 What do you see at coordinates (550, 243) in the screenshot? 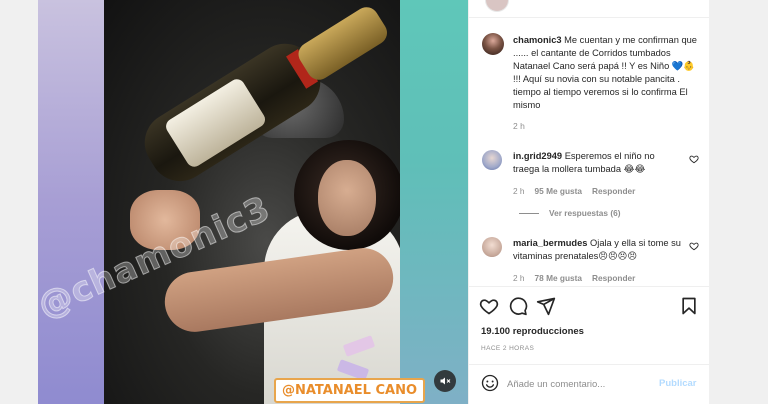
I see `comment-username: maria_bermudes` at bounding box center [550, 243].